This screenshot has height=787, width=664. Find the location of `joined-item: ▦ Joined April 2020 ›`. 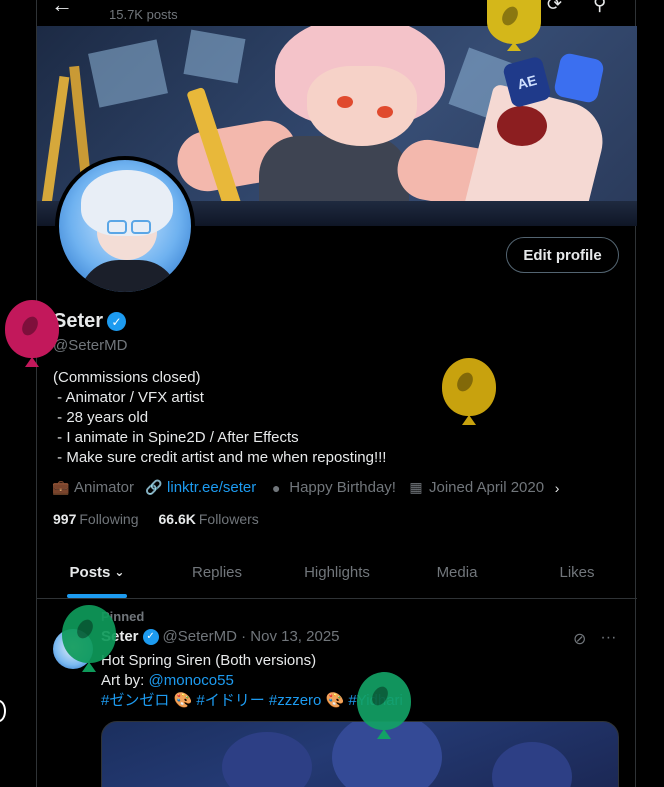

joined-item: ▦ Joined April 2020 › is located at coordinates (486, 487).